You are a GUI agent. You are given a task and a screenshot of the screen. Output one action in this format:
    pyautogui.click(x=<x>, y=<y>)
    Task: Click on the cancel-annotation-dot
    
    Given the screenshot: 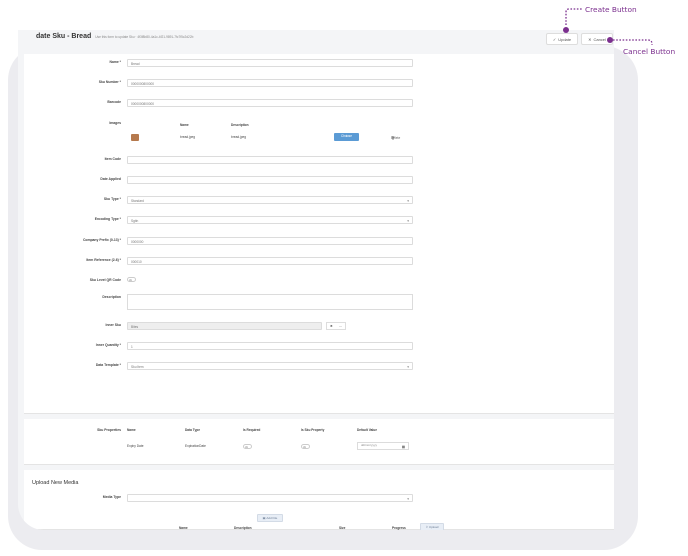 What is the action you would take?
    pyautogui.click(x=610, y=40)
    